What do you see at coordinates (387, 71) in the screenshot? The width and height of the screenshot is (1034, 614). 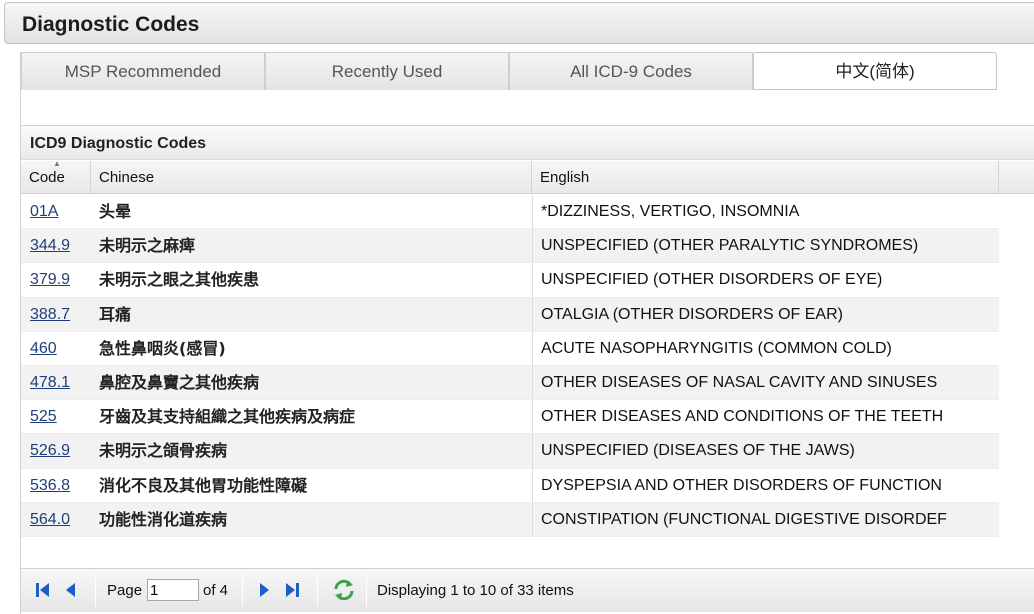 I see `tab-recently-used: Recently Used` at bounding box center [387, 71].